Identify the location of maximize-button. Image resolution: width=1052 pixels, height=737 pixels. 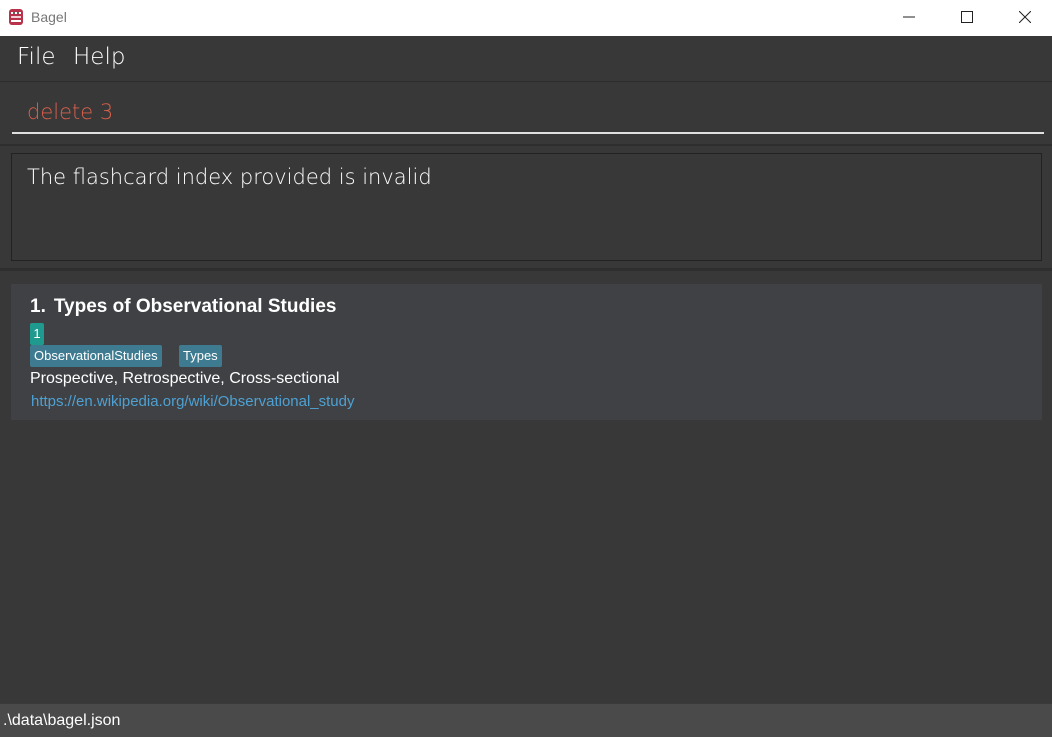
(967, 18).